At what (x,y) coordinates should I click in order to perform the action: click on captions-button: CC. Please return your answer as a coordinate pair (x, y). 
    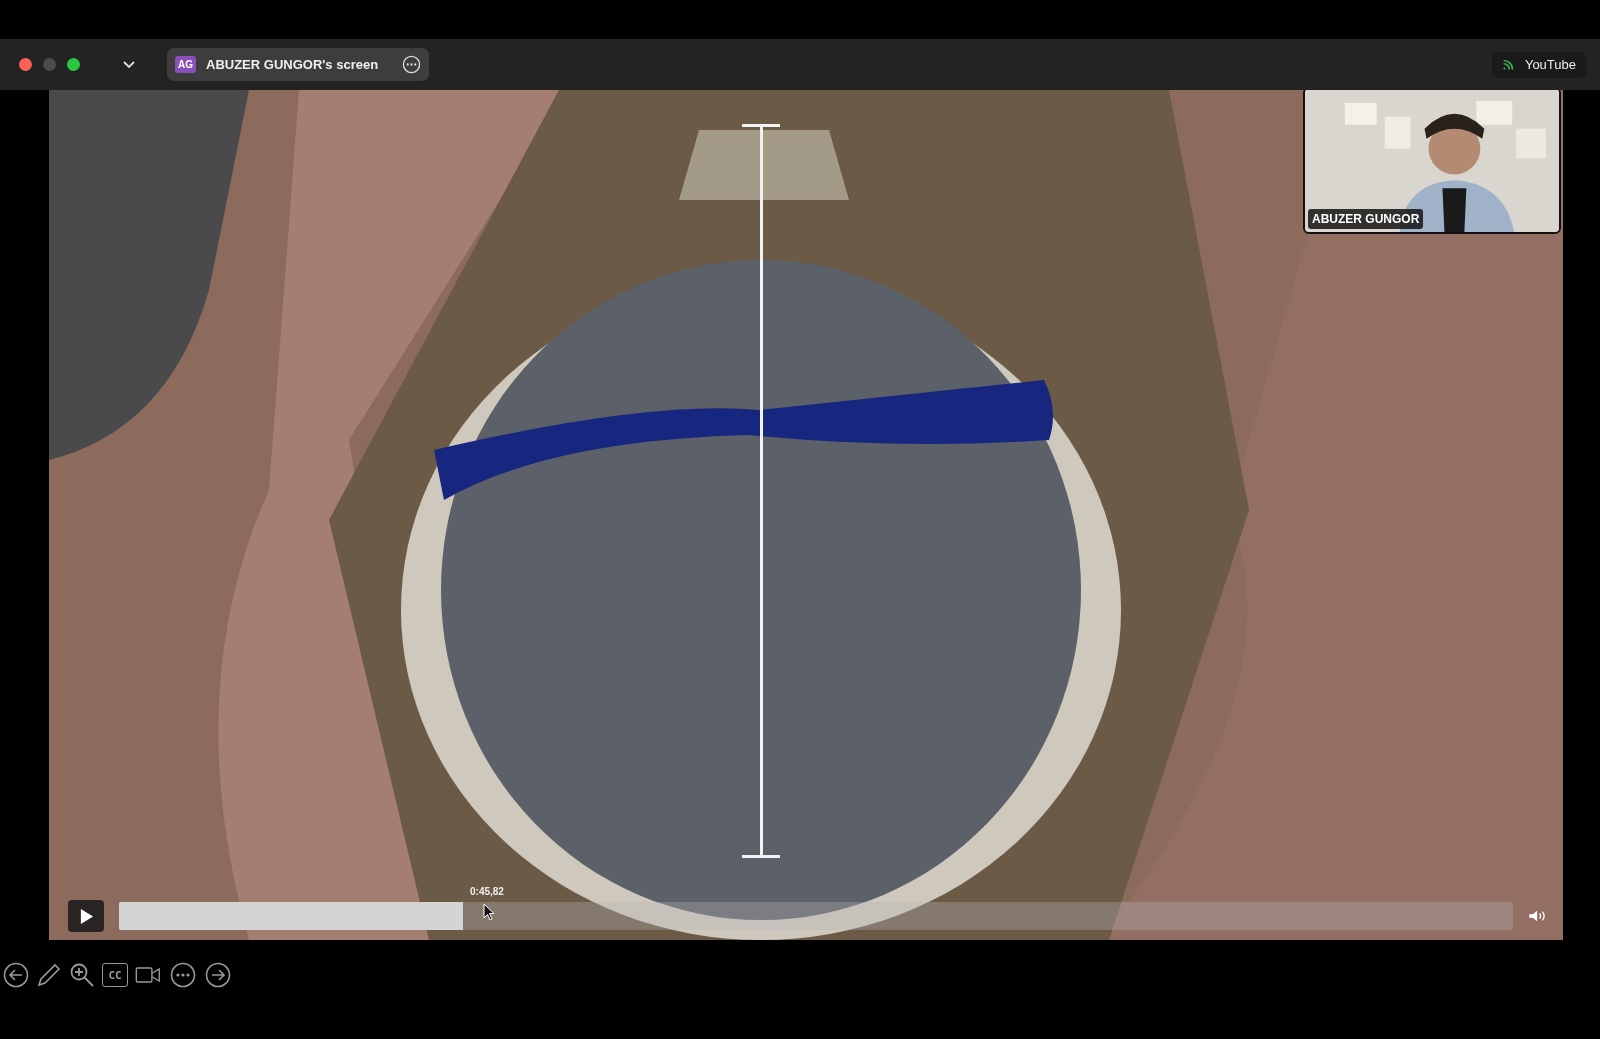
    Looking at the image, I should click on (115, 975).